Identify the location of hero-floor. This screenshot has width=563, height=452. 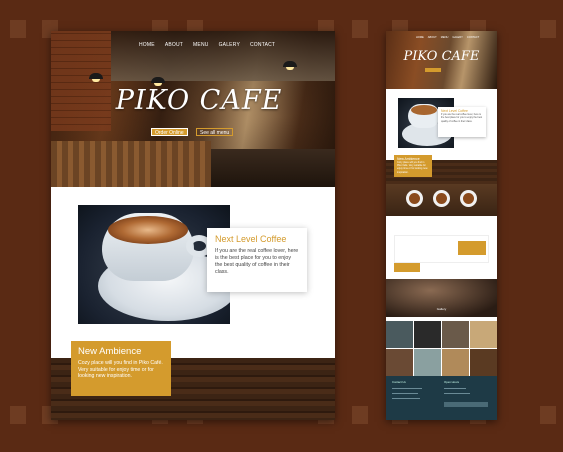
(273, 168).